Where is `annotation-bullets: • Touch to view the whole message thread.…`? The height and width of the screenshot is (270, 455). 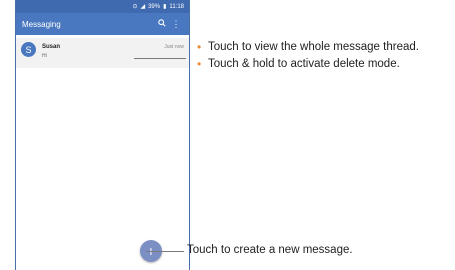 annotation-bullets: • Touch to view the whole message thread.… is located at coordinates (323, 57).